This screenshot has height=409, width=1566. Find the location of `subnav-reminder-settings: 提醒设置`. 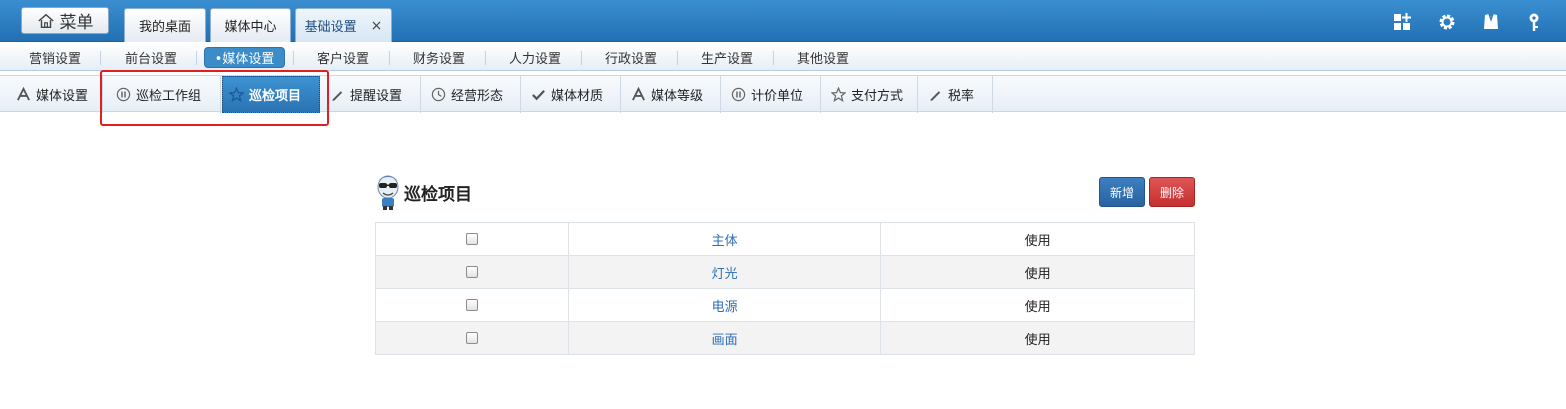

subnav-reminder-settings: 提醒设置 is located at coordinates (370, 94).